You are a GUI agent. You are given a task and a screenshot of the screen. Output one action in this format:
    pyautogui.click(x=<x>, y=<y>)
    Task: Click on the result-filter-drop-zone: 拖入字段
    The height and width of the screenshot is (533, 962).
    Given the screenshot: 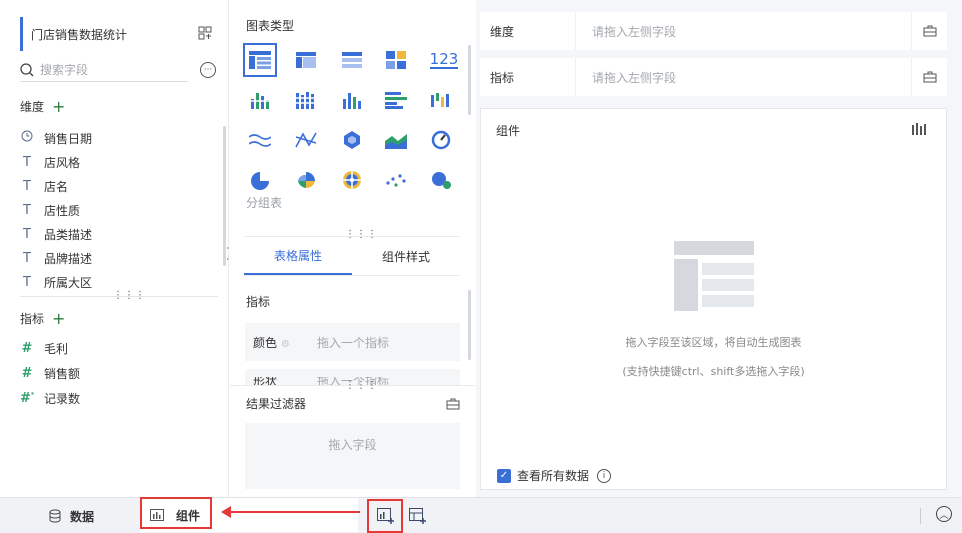 What is the action you would take?
    pyautogui.click(x=352, y=456)
    